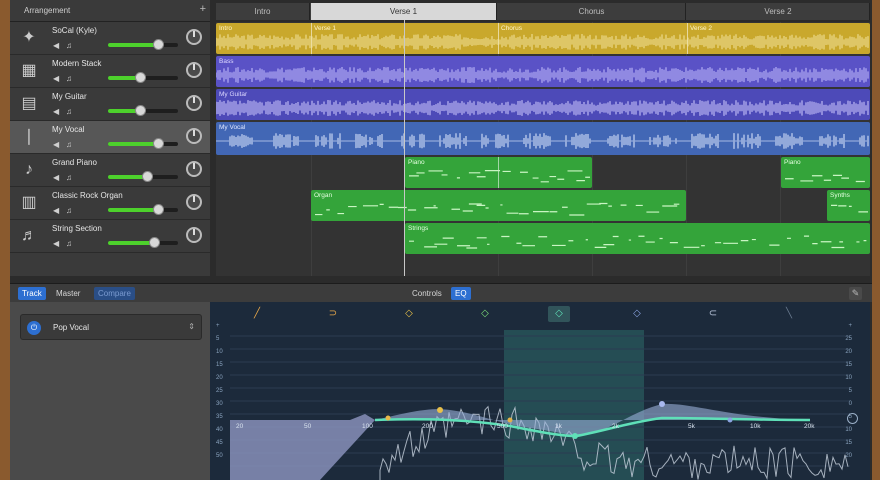 This screenshot has height=480, width=880. What do you see at coordinates (110, 391) in the screenshot?
I see `track-inspector: ⏻ Pop Vocal ⇕` at bounding box center [110, 391].